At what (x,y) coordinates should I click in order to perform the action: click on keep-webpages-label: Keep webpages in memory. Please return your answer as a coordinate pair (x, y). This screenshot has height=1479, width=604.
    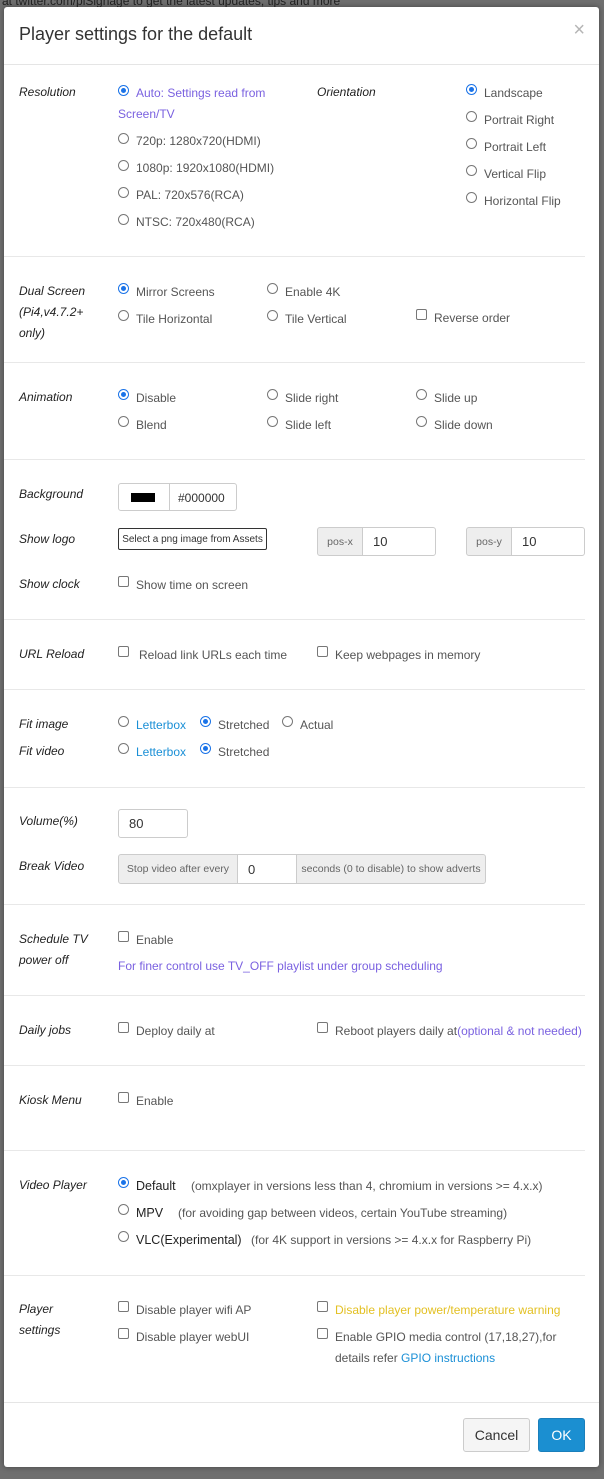
    Looking at the image, I should click on (408, 655).